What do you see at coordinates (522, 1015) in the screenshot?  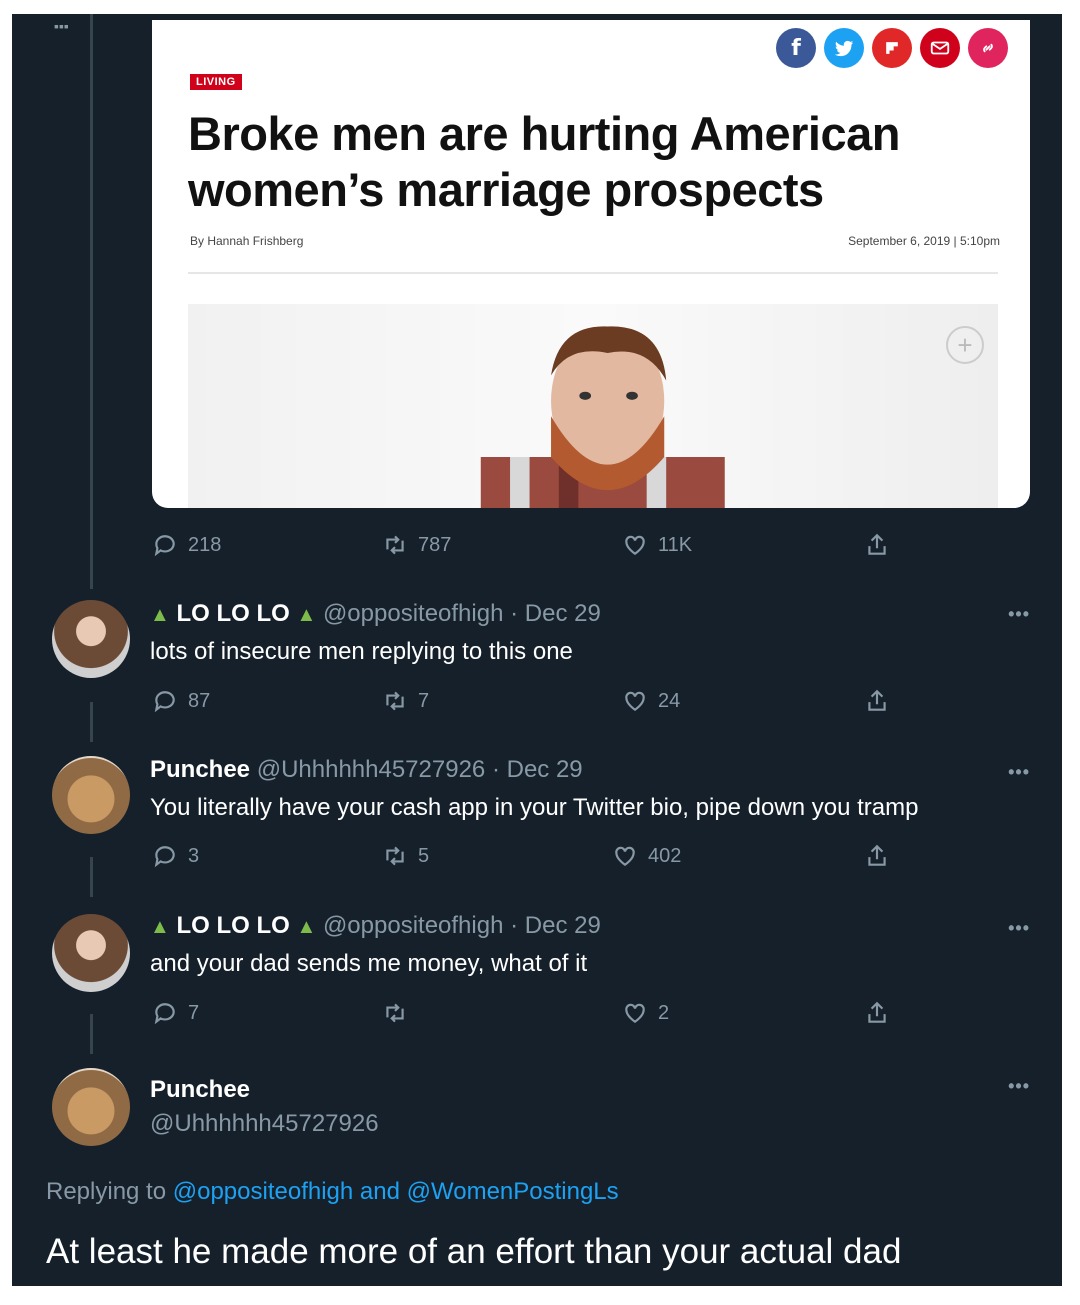 I see `tweet-actions: 7 2` at bounding box center [522, 1015].